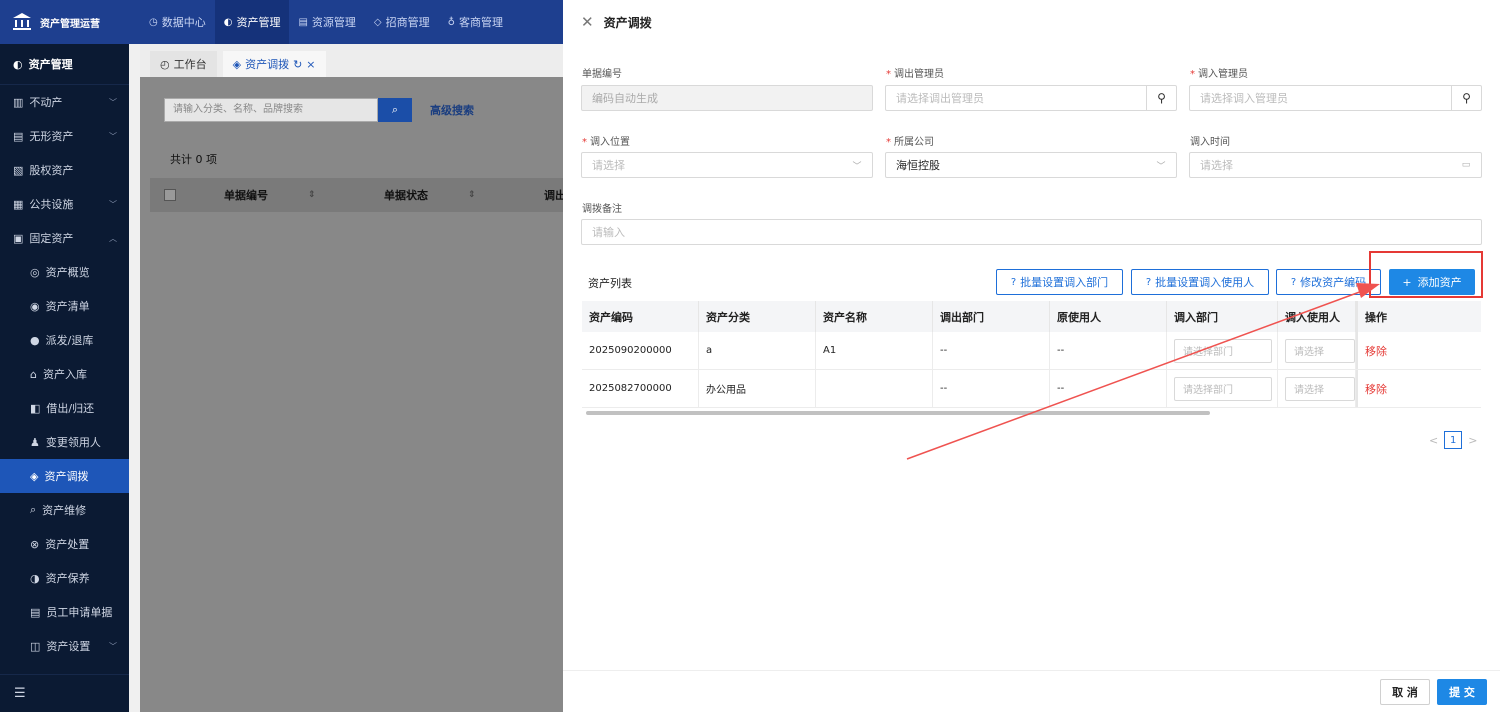  I want to click on app-title: 资产管理运营, so click(70, 24).